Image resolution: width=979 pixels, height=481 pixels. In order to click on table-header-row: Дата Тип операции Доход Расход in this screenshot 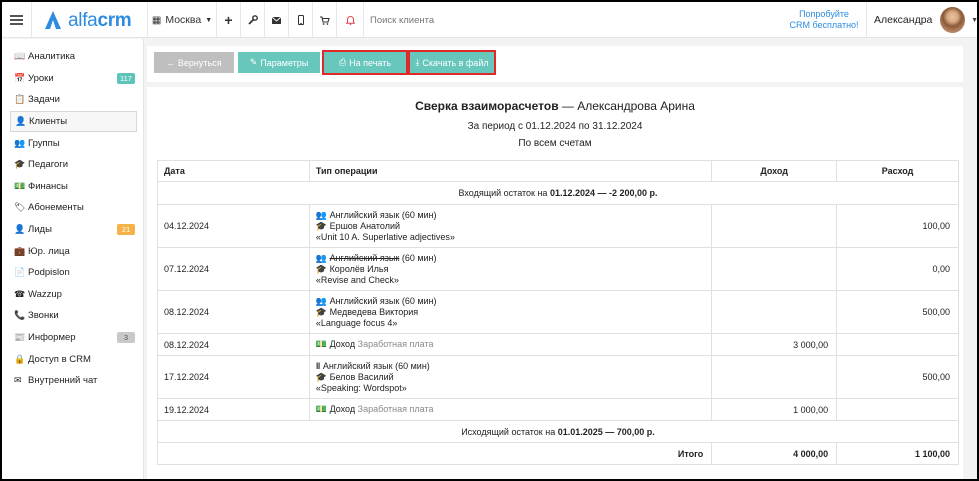, I will do `click(558, 171)`.